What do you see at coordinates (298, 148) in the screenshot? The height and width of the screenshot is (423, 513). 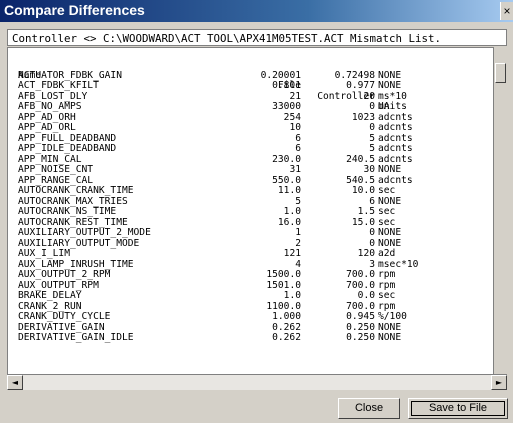 I see `file-value-cell: 6` at bounding box center [298, 148].